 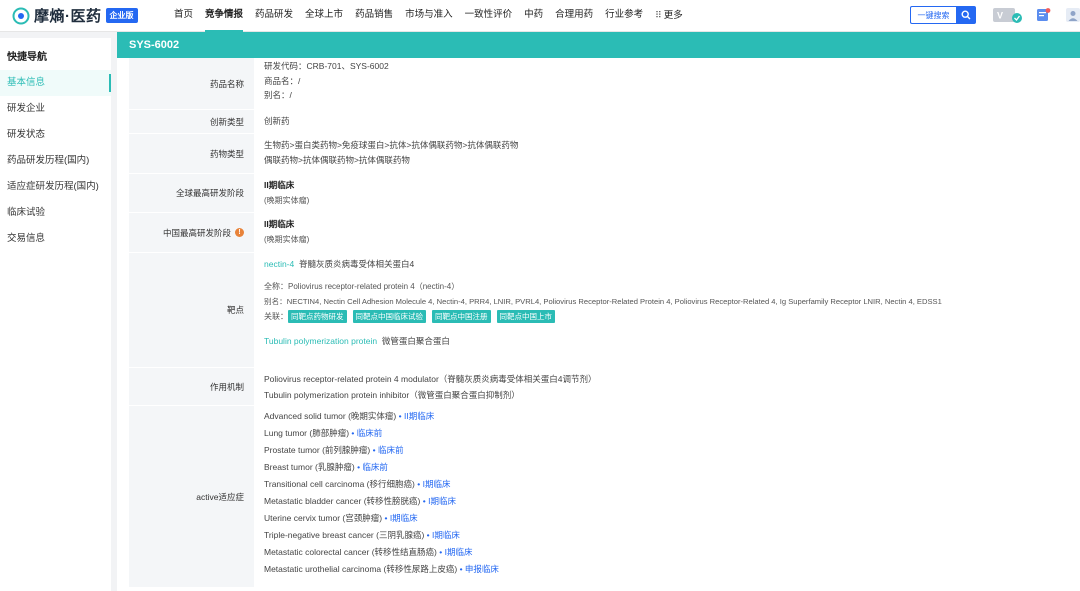 I want to click on global-stage-phase: II期临床, so click(x=279, y=185).